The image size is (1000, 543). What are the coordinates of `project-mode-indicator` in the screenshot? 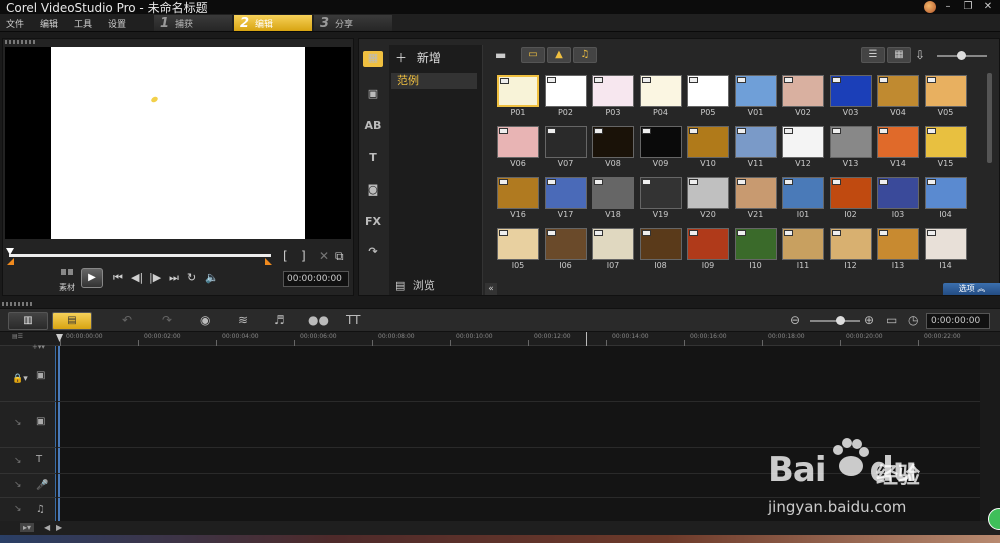 It's located at (68, 272).